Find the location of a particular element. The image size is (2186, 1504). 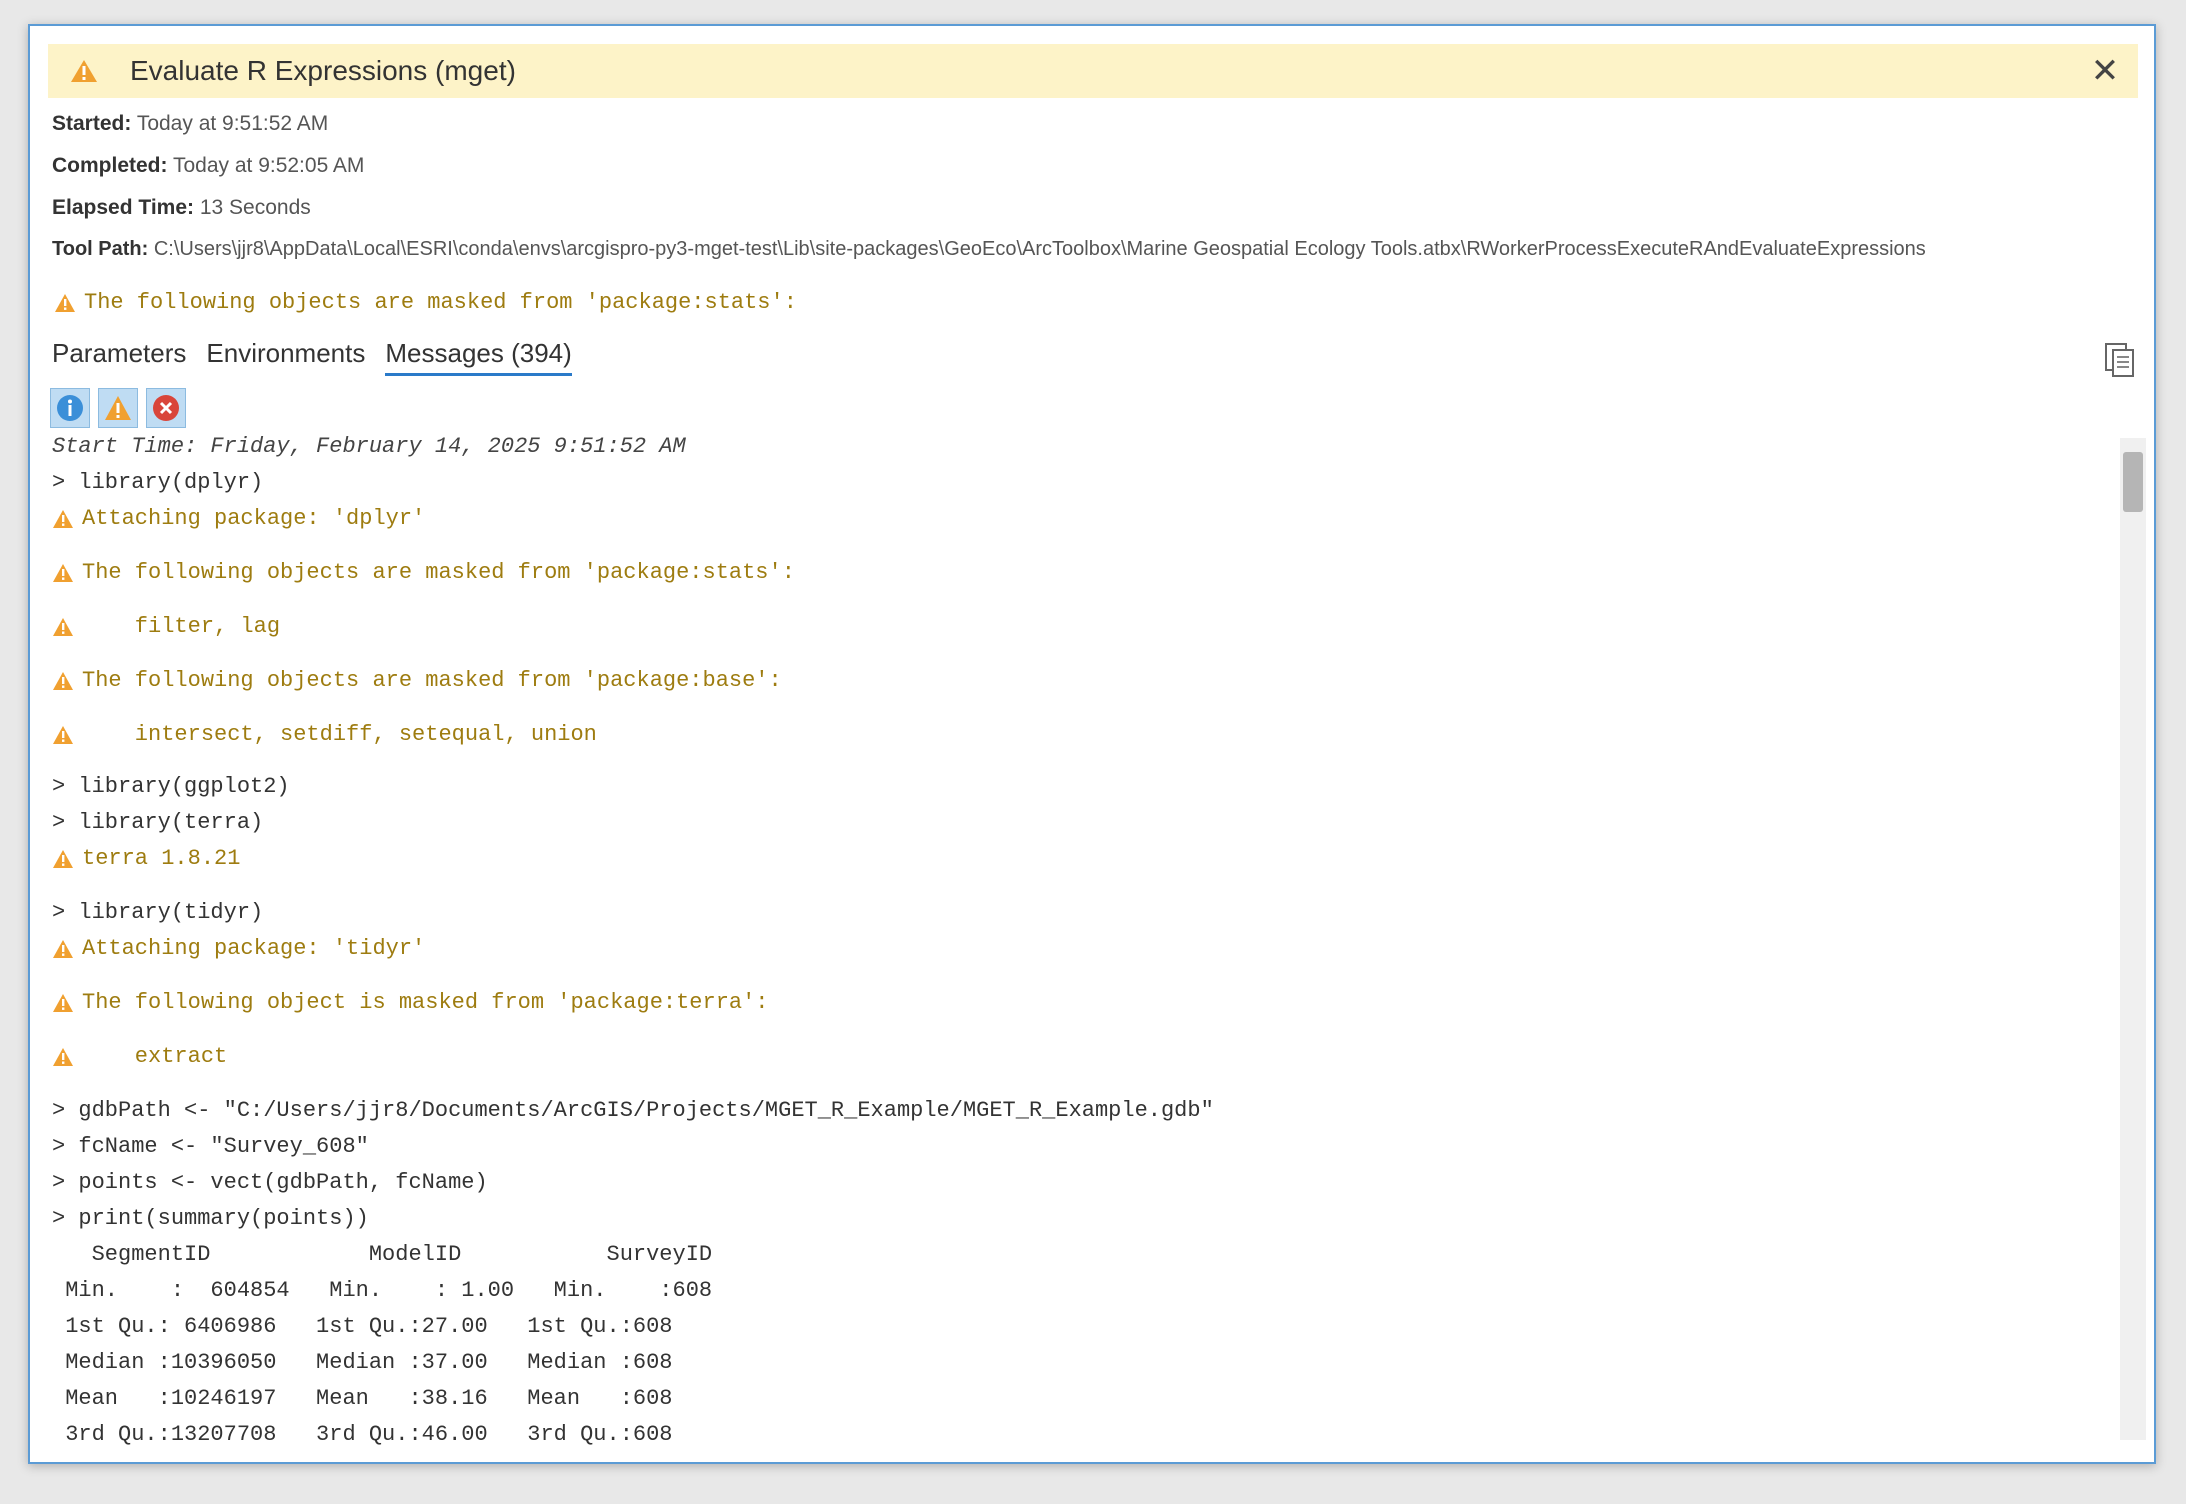

tab-bar: Parameters Environments Messages (394) is located at coordinates (322, 357).